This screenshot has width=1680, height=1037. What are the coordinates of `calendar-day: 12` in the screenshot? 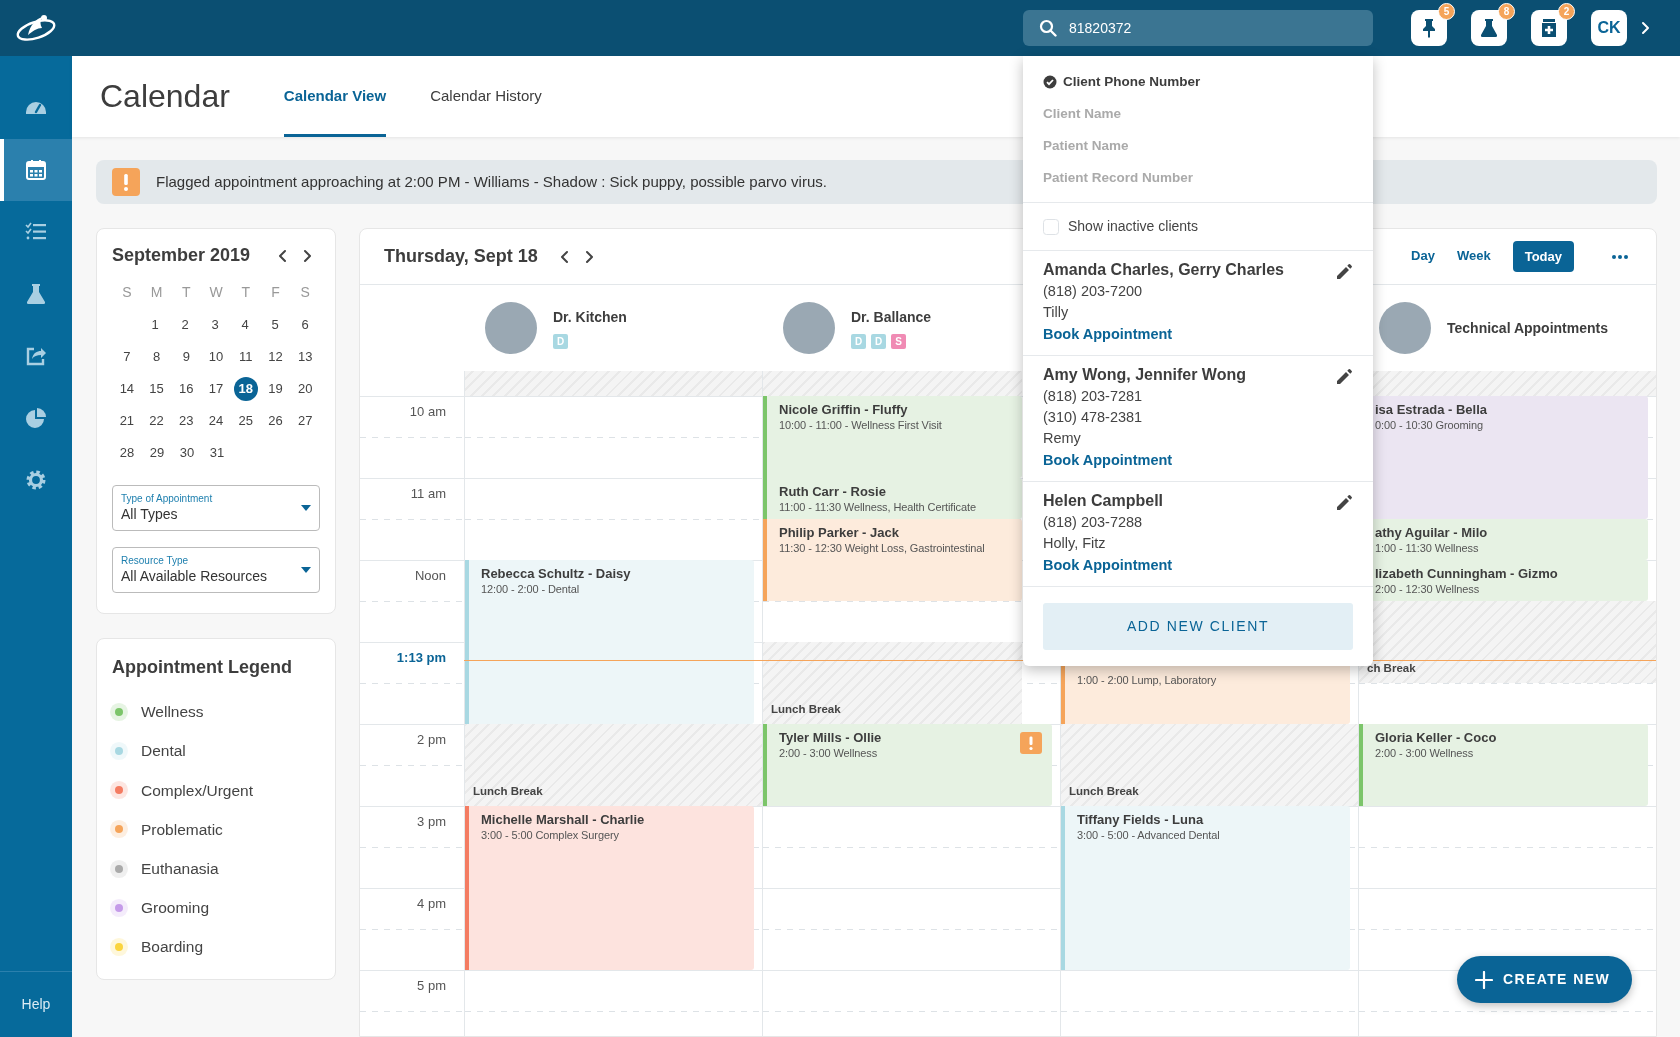 It's located at (275, 356).